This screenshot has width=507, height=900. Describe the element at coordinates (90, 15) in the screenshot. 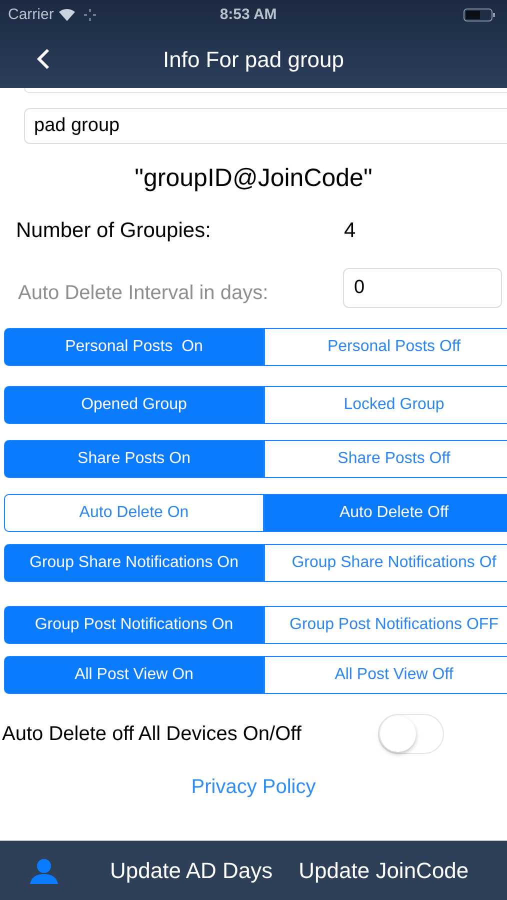

I see `spinner-icon` at that location.